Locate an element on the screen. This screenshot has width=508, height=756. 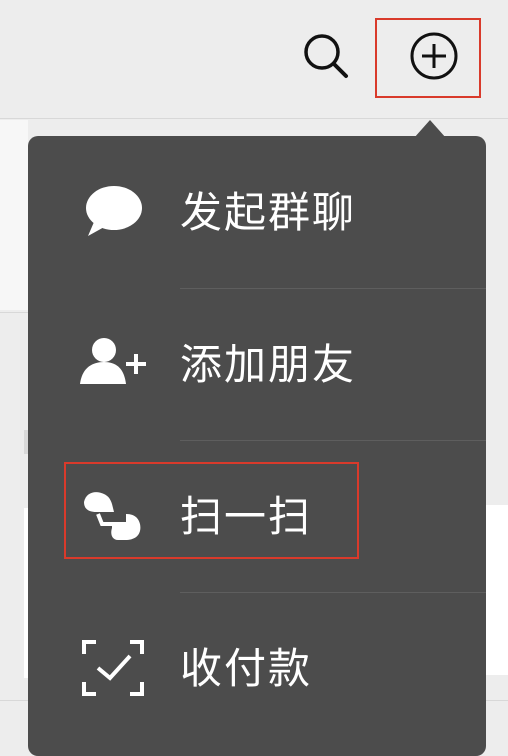
background-card-right is located at coordinates (497, 590).